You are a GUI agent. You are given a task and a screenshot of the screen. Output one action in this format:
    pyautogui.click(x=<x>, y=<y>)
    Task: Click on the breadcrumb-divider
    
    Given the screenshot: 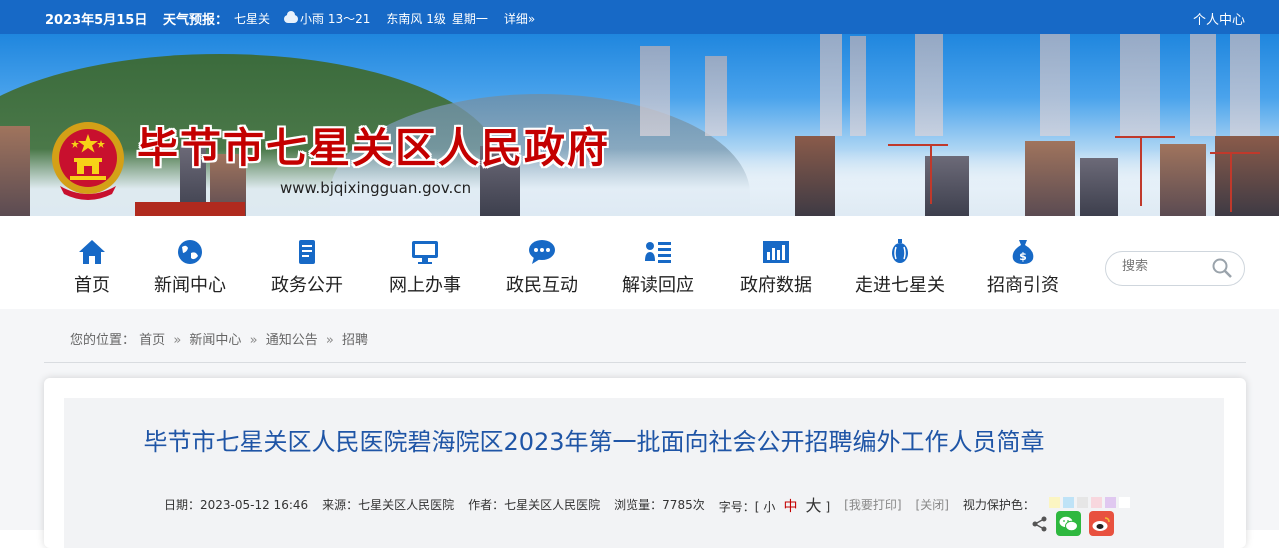 What is the action you would take?
    pyautogui.click(x=645, y=362)
    